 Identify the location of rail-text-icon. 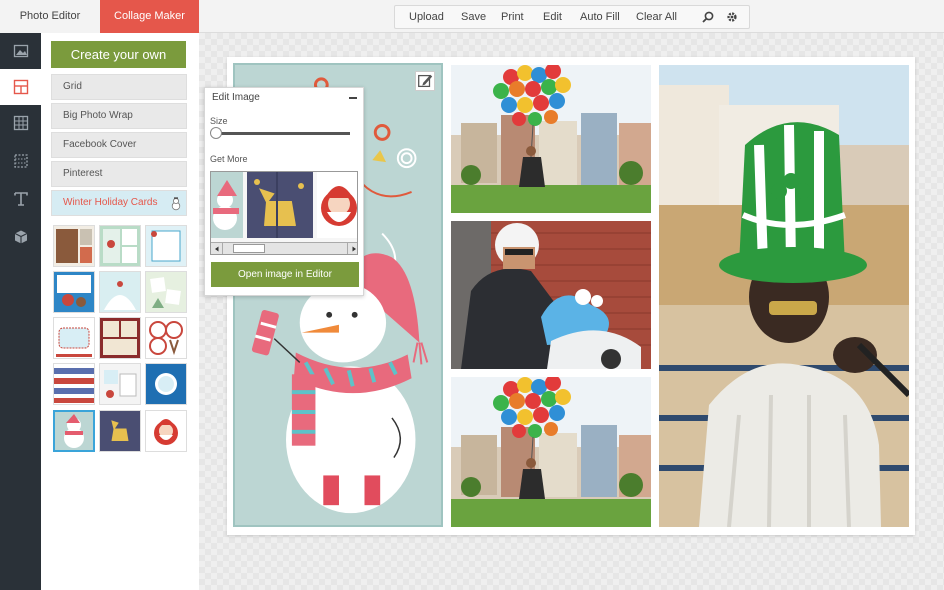
(20, 199).